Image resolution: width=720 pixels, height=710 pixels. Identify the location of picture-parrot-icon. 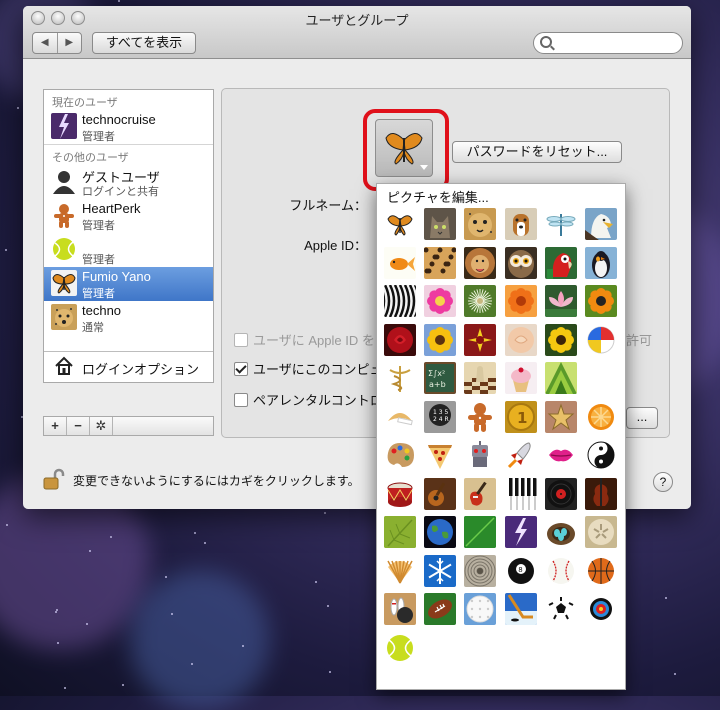
(561, 263).